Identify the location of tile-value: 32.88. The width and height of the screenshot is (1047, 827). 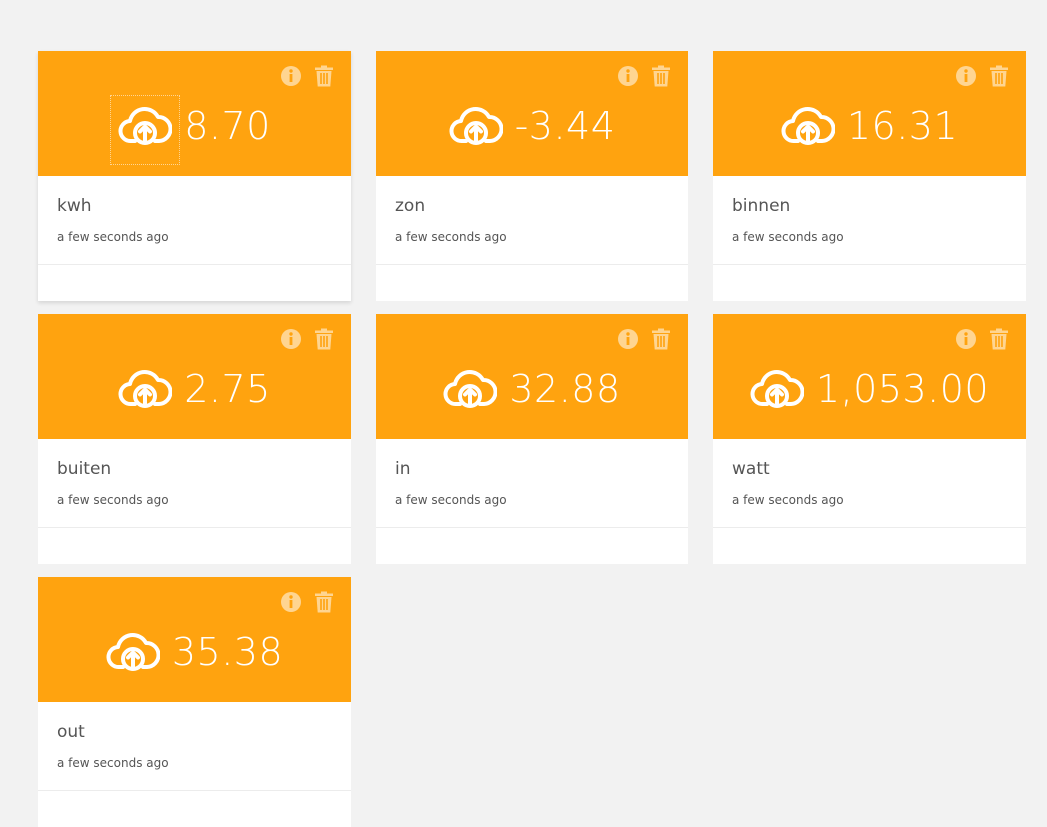
(565, 388).